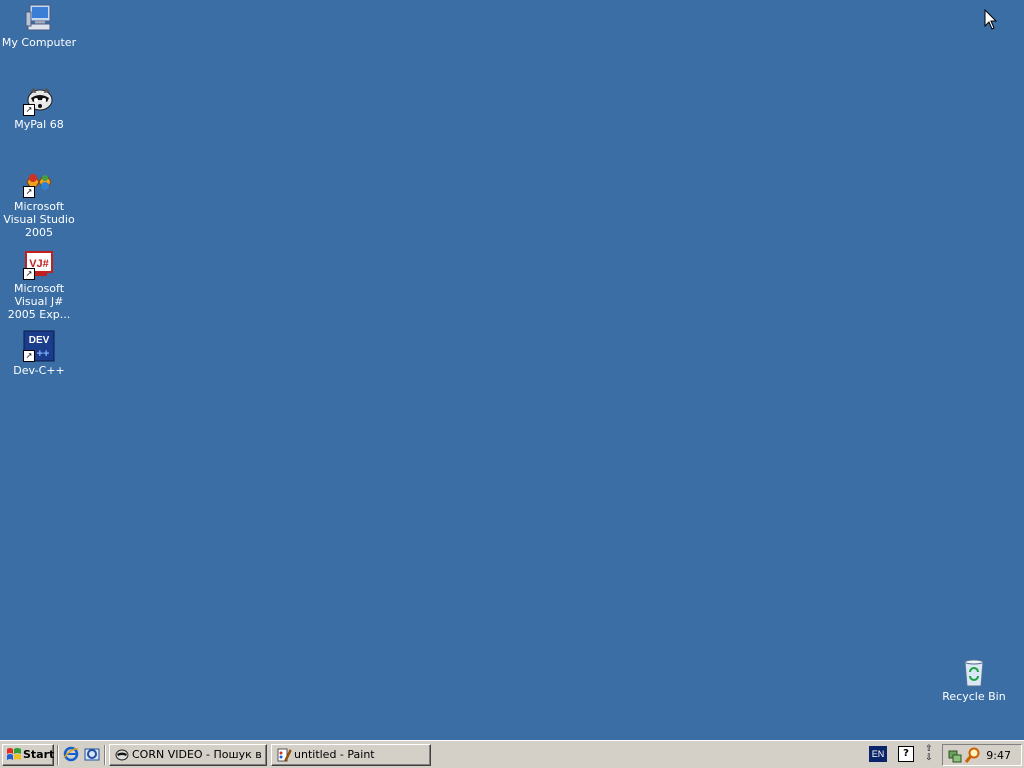 This screenshot has height=768, width=1024. What do you see at coordinates (998, 755) in the screenshot?
I see `clock: 9:47` at bounding box center [998, 755].